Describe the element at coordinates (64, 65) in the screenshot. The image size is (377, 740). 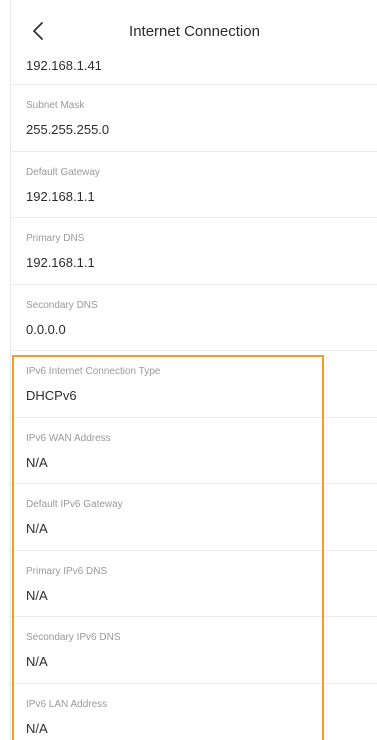
I see `ip-address-value: 192.168.1.41` at that location.